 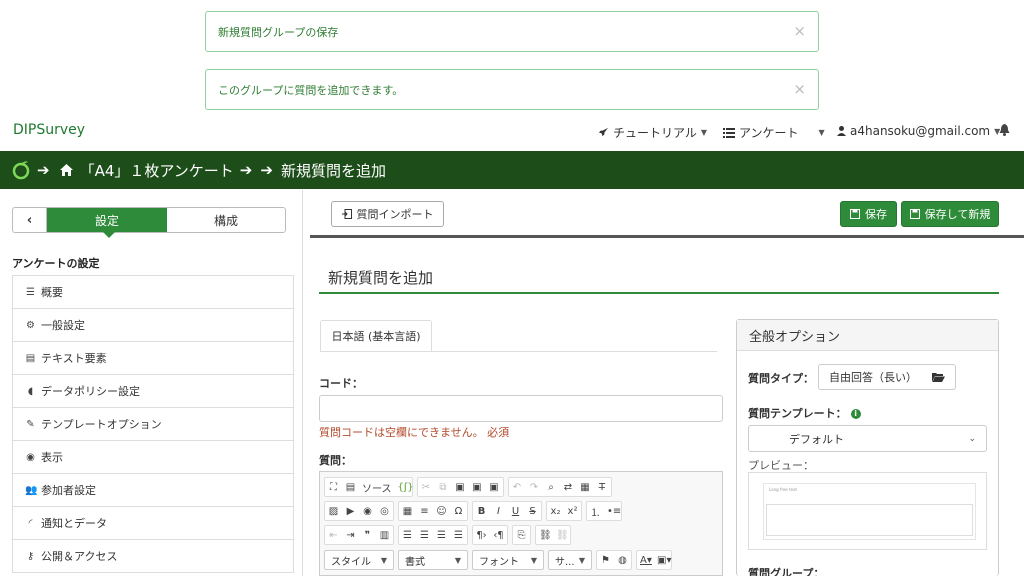 I want to click on sidebar-item-label: 通知とデータ, so click(x=74, y=523).